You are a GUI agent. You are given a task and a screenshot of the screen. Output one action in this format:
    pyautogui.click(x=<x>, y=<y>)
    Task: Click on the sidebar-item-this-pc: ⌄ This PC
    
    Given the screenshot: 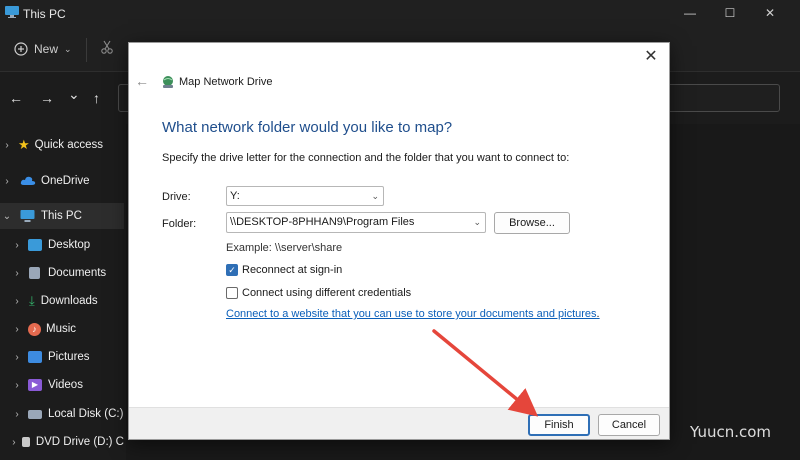 What is the action you would take?
    pyautogui.click(x=62, y=216)
    